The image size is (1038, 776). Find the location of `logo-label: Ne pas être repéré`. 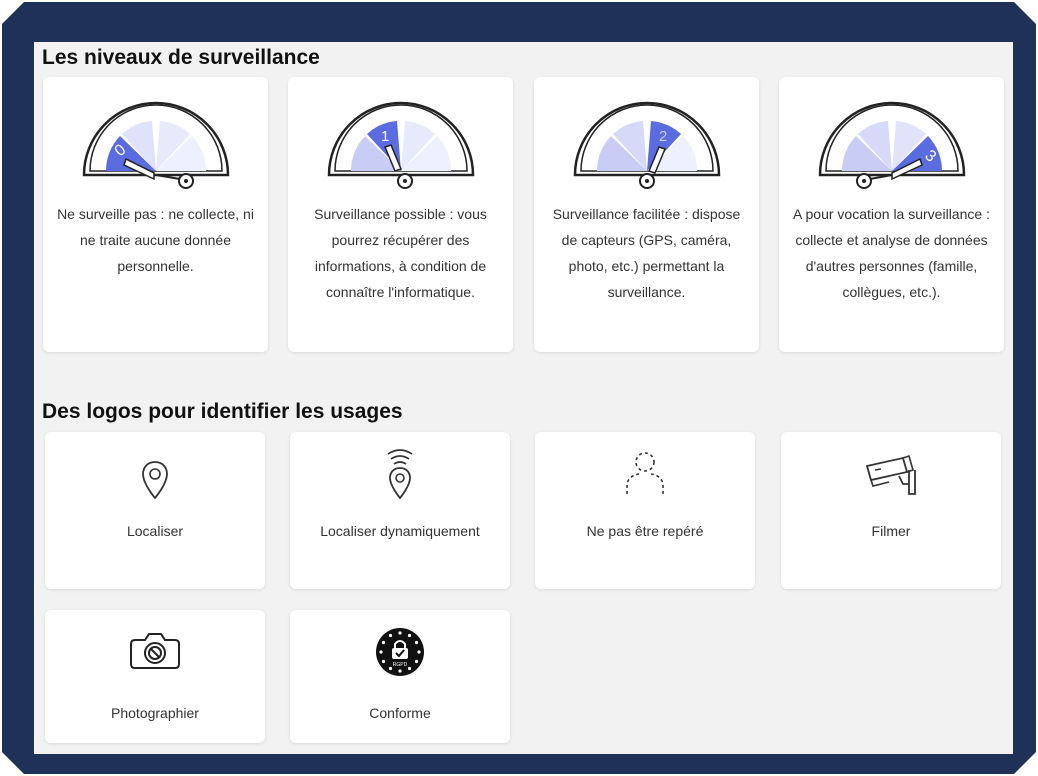

logo-label: Ne pas être repéré is located at coordinates (645, 531).